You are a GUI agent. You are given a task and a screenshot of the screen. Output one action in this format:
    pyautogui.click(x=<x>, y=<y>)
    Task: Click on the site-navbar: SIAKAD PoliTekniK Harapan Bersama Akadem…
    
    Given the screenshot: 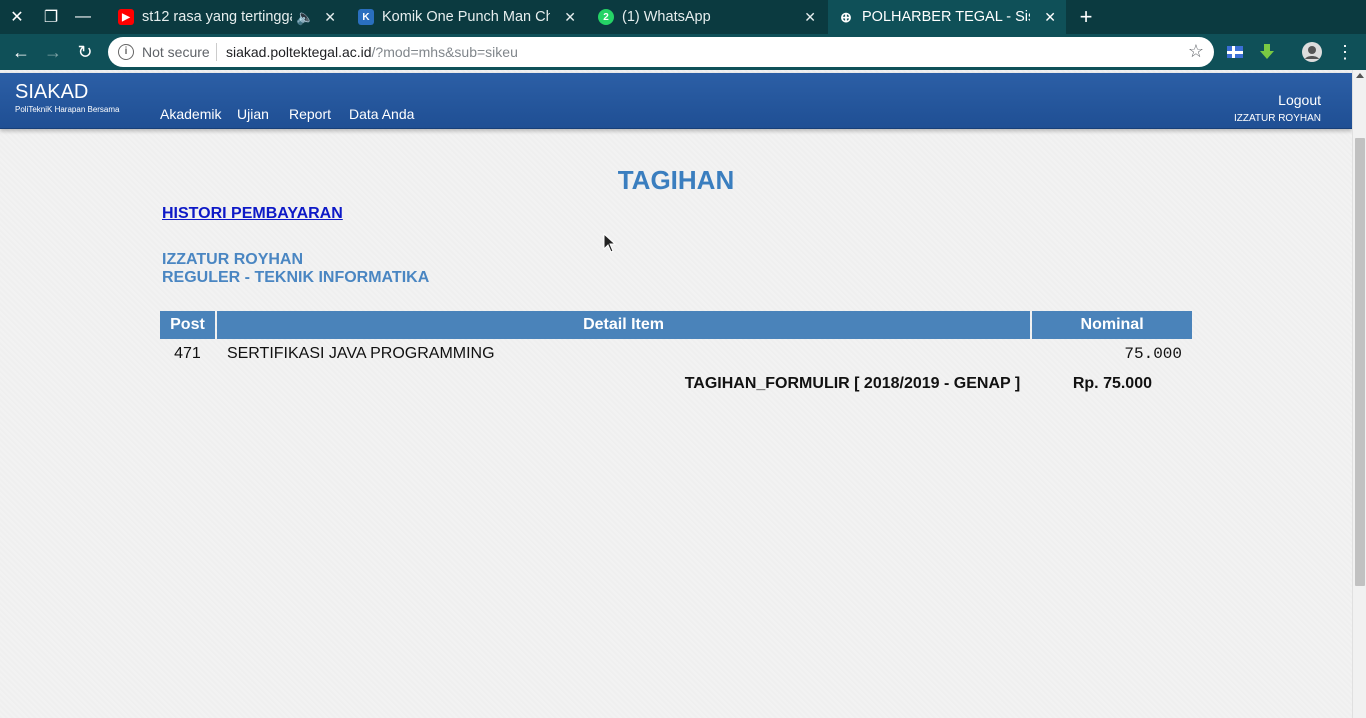 What is the action you would take?
    pyautogui.click(x=676, y=101)
    